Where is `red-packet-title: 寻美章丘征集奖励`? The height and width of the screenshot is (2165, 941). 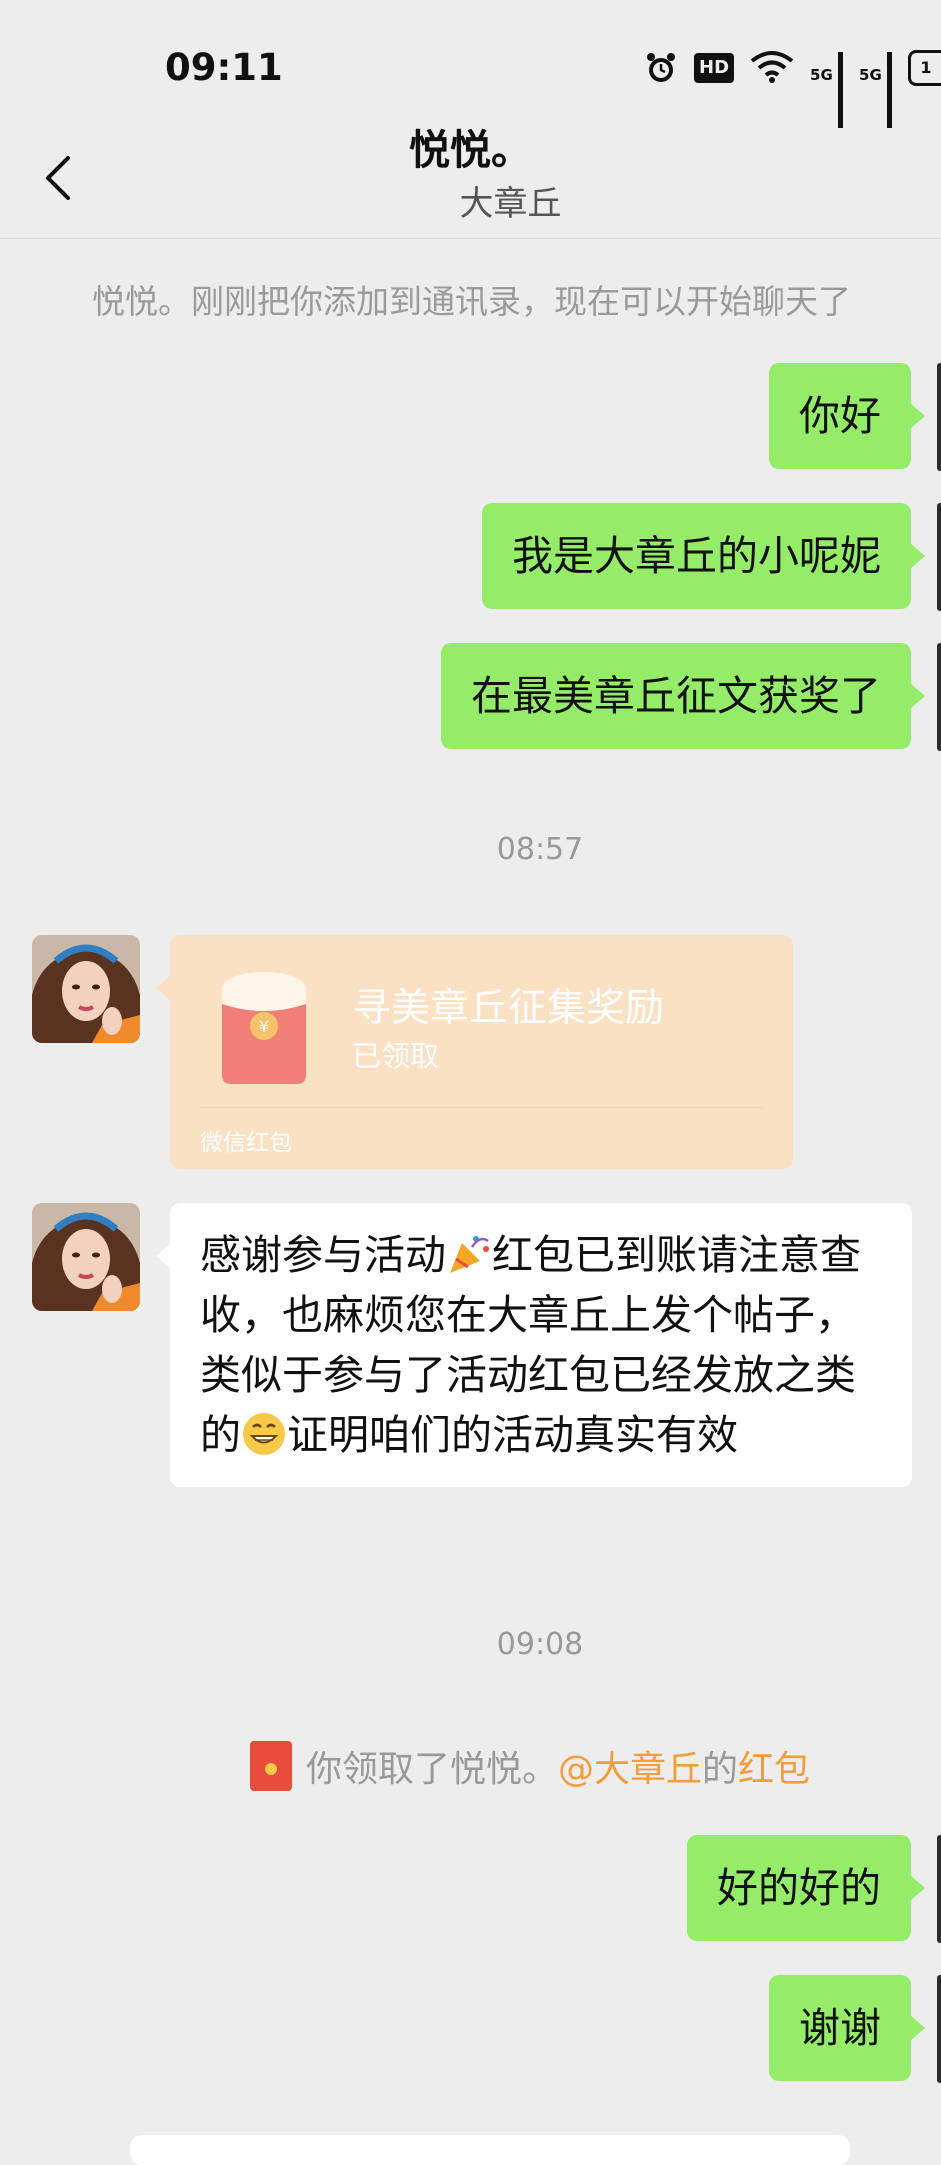
red-packet-title: 寻美章丘征集奖励 is located at coordinates (508, 1008).